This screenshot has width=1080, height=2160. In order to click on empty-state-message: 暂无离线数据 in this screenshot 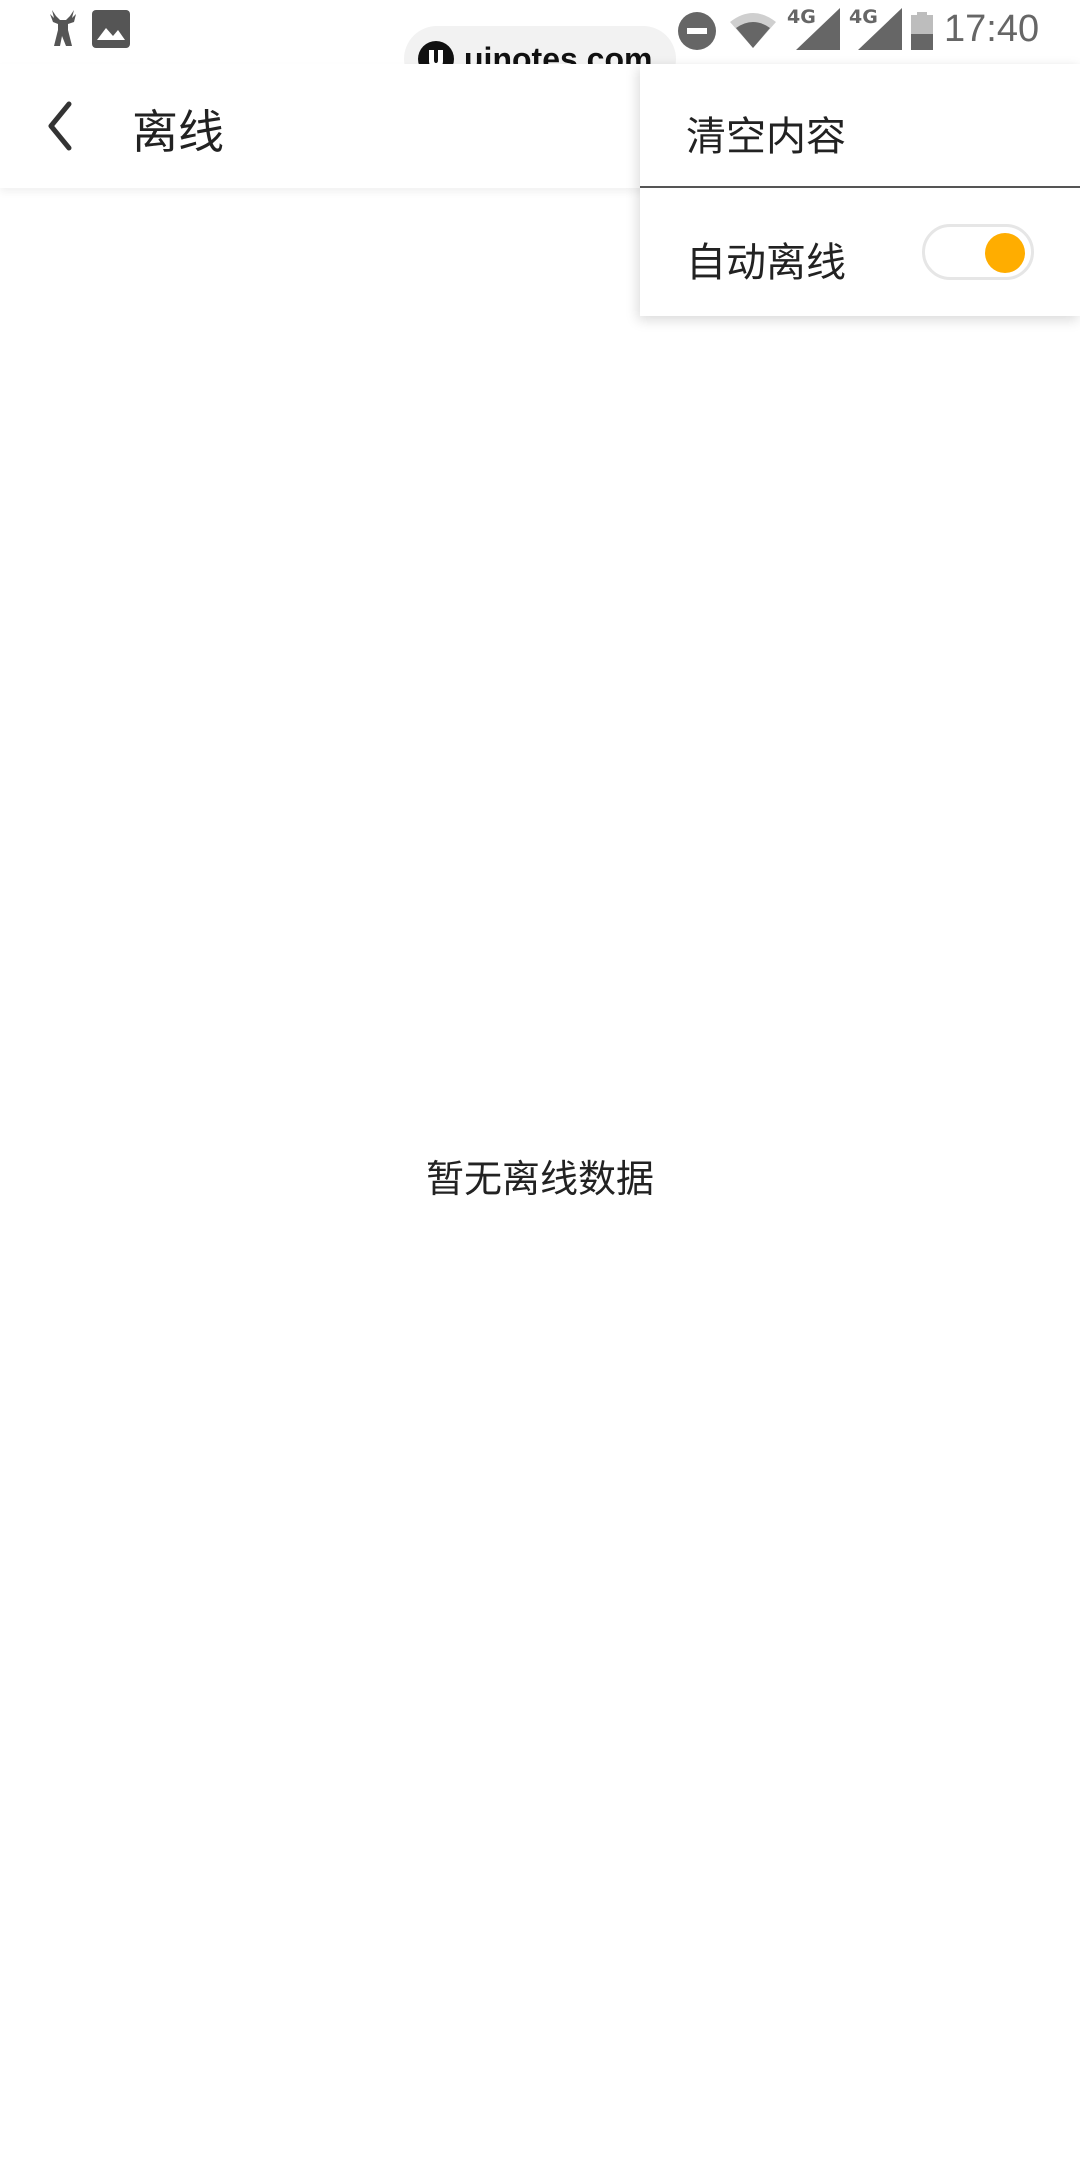, I will do `click(539, 1179)`.